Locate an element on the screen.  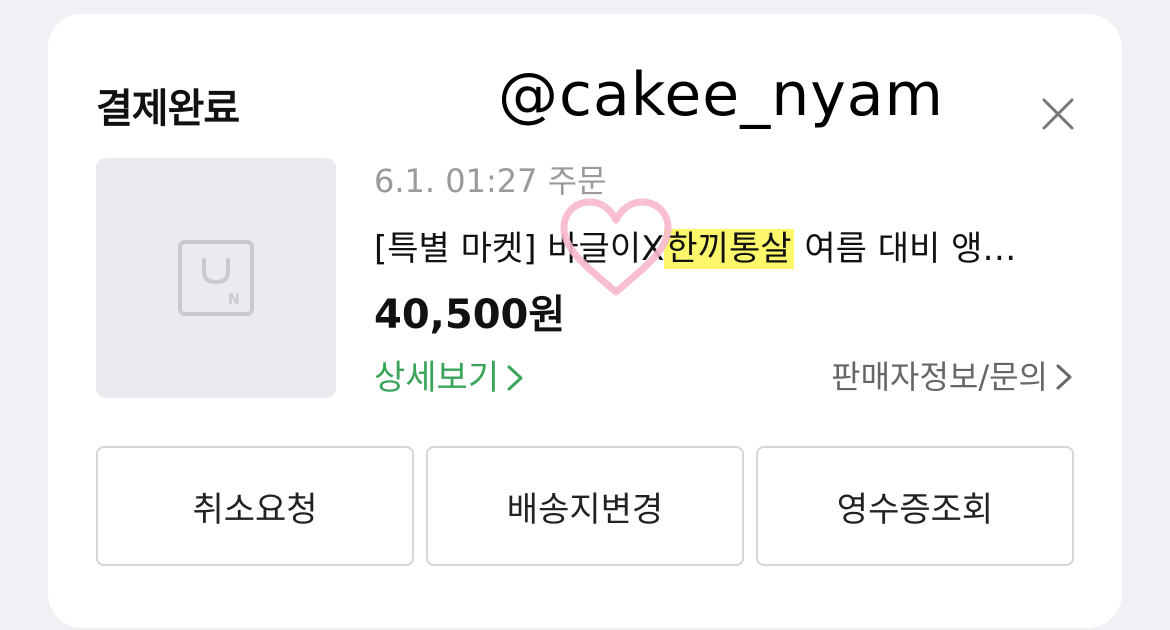
placeholder-logo-icon: N is located at coordinates (216, 278).